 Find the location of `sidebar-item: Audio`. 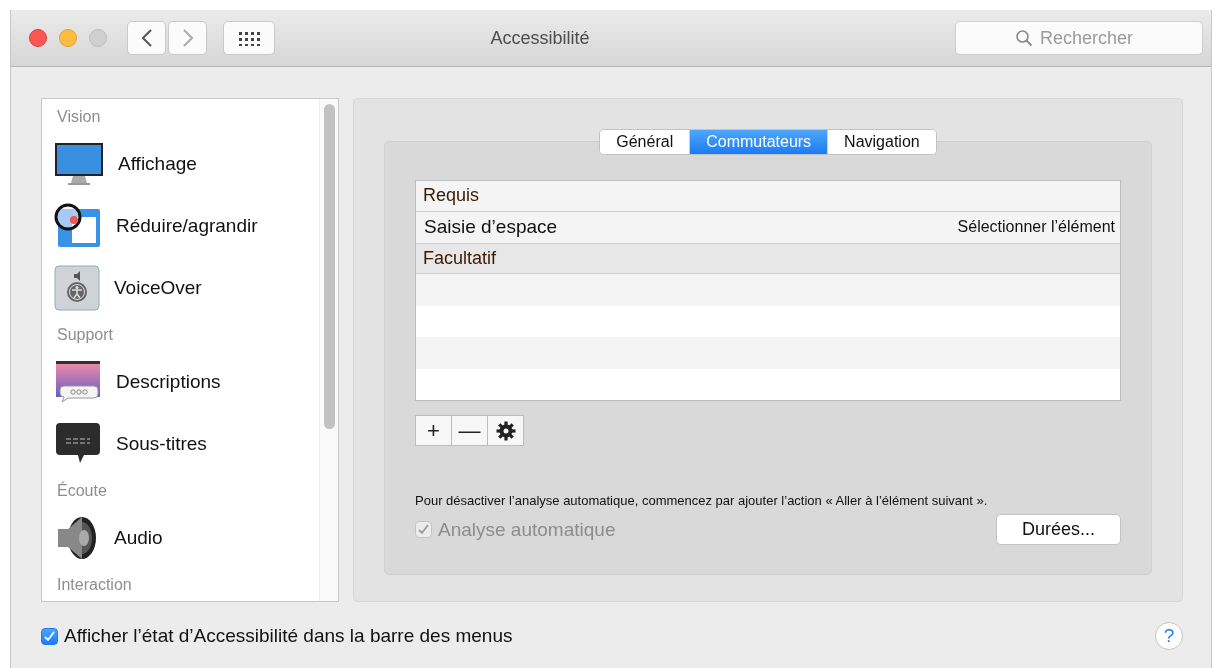

sidebar-item: Audio is located at coordinates (180, 538).